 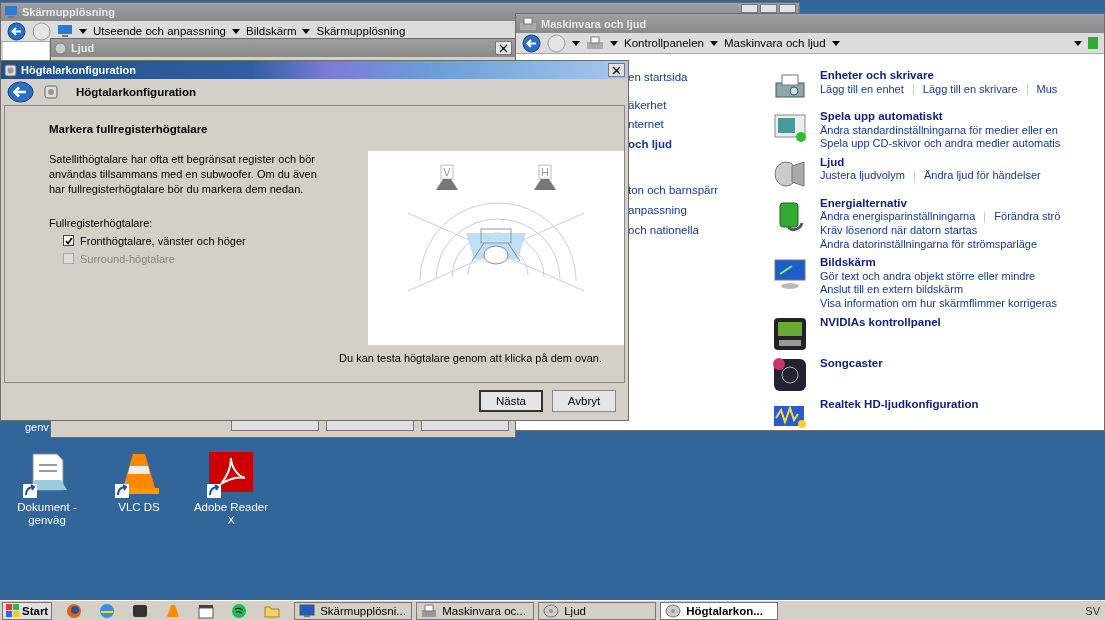 What do you see at coordinates (68, 240) in the screenshot?
I see `checkbox` at bounding box center [68, 240].